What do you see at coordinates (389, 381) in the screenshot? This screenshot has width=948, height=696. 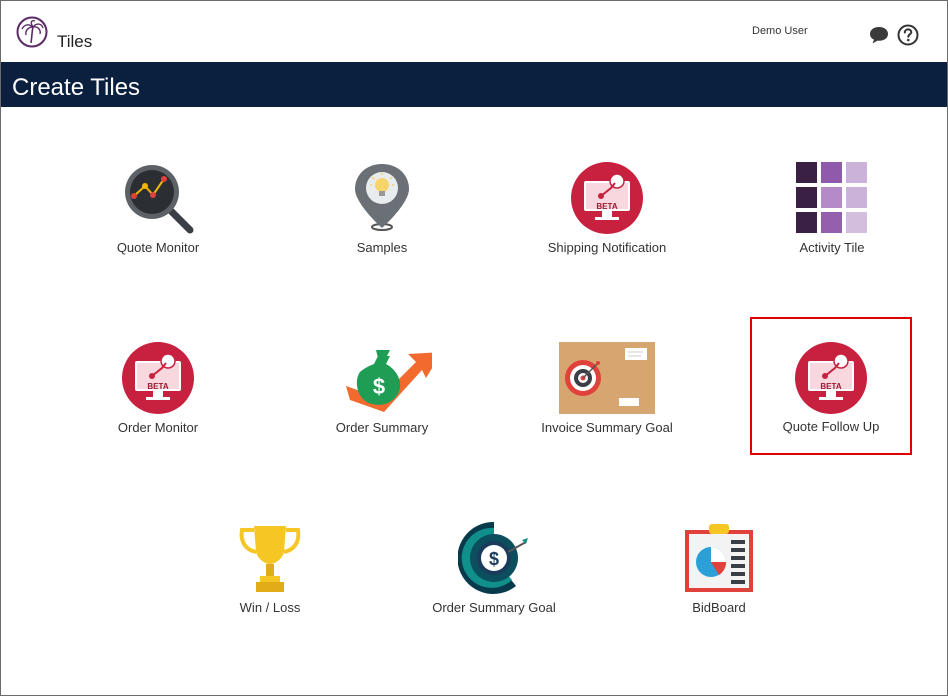 I see `money-bag-arrow-icon: $` at bounding box center [389, 381].